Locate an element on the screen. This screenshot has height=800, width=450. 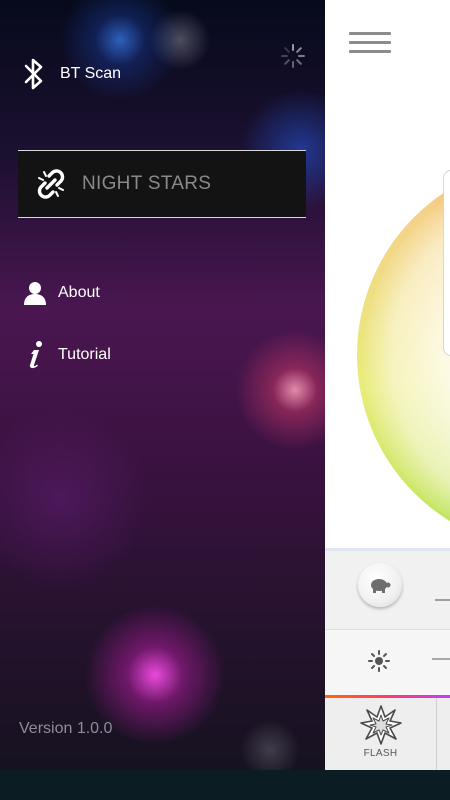
speed-control-row is located at coordinates (387, 590).